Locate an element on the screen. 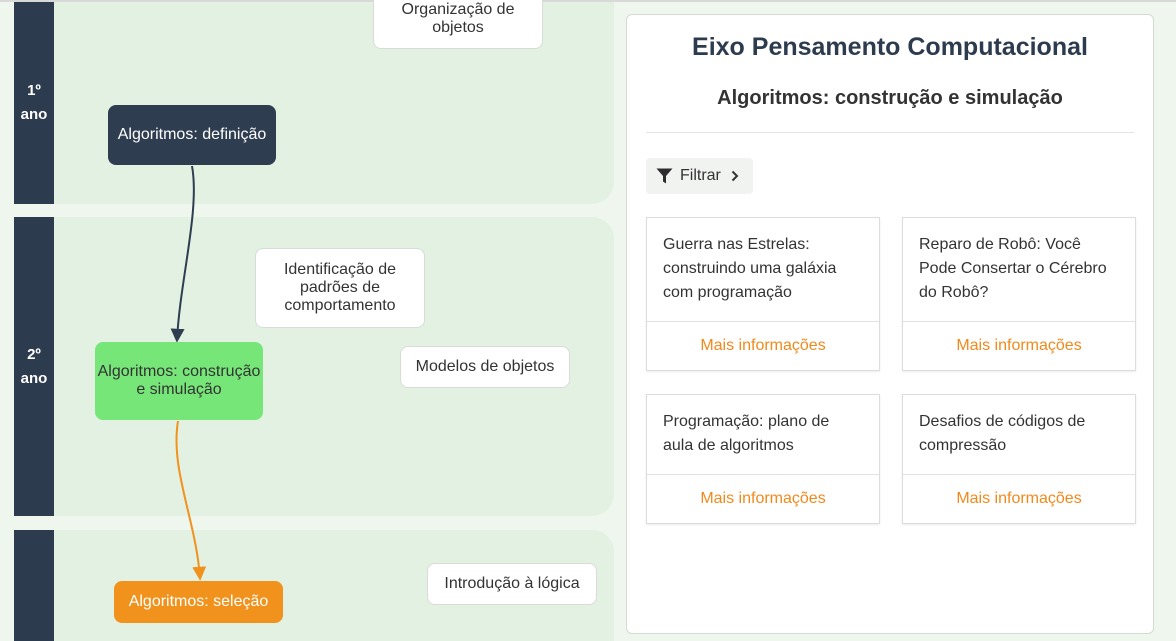  panel-subtitle: Algoritmos: construção e simulação is located at coordinates (890, 98).